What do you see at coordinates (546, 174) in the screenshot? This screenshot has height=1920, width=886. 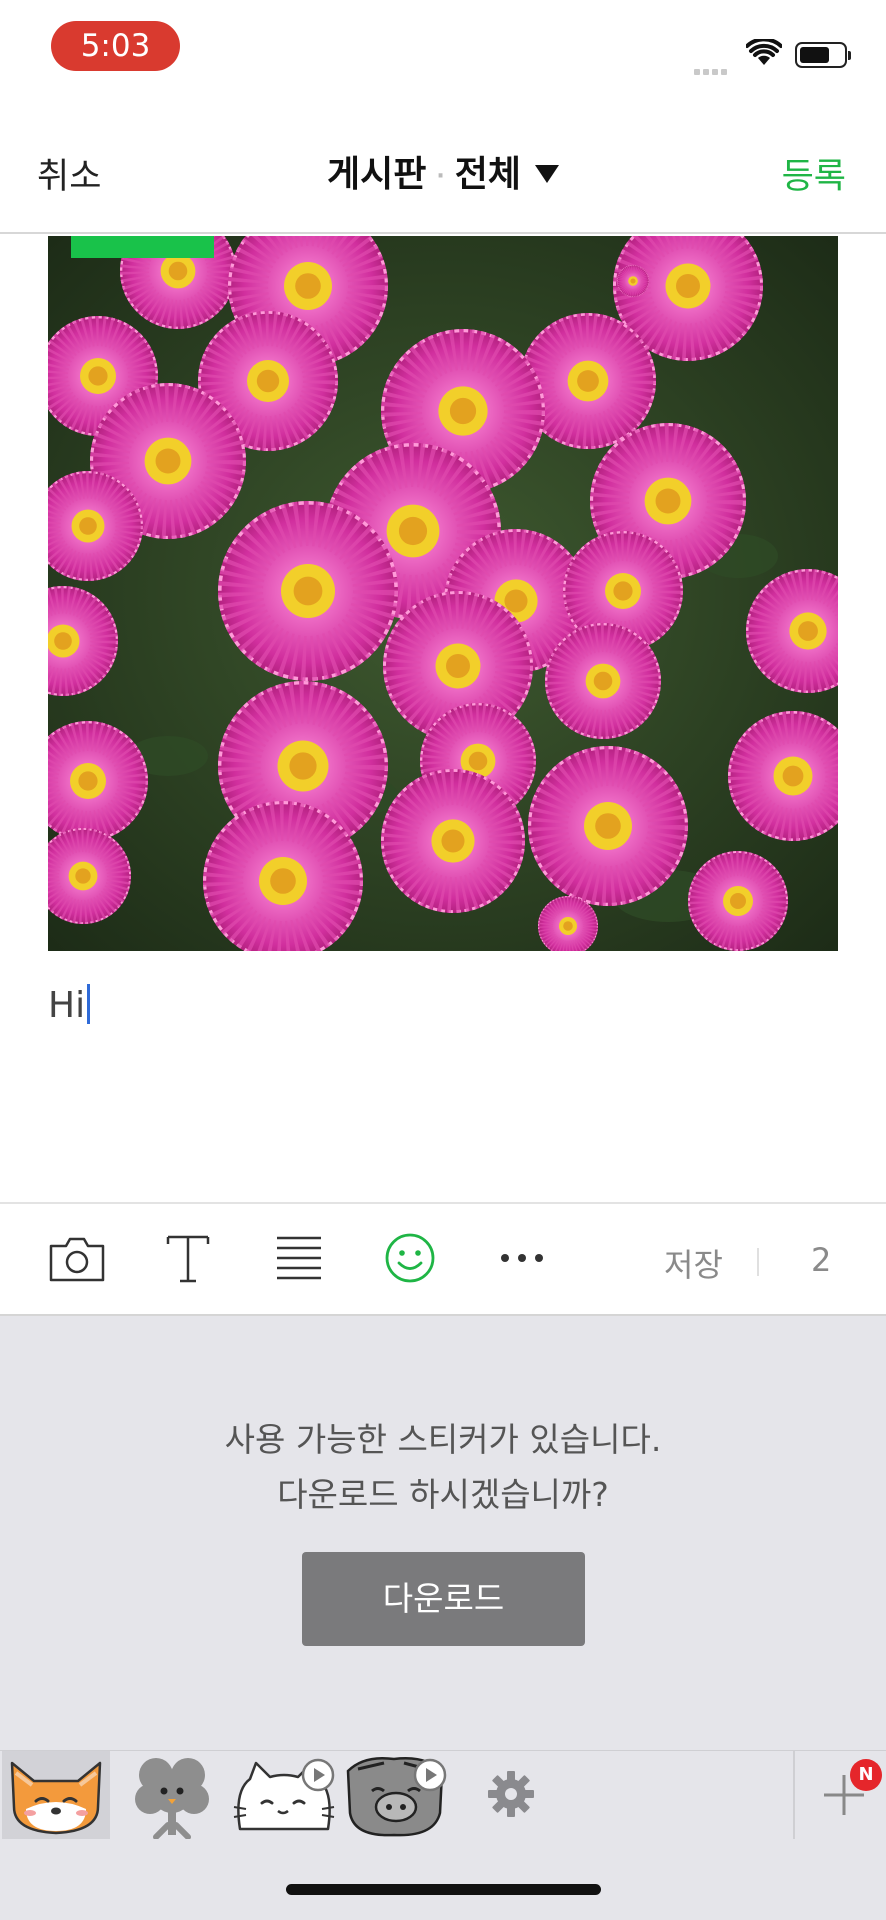 I see `dropdown-caret-icon` at bounding box center [546, 174].